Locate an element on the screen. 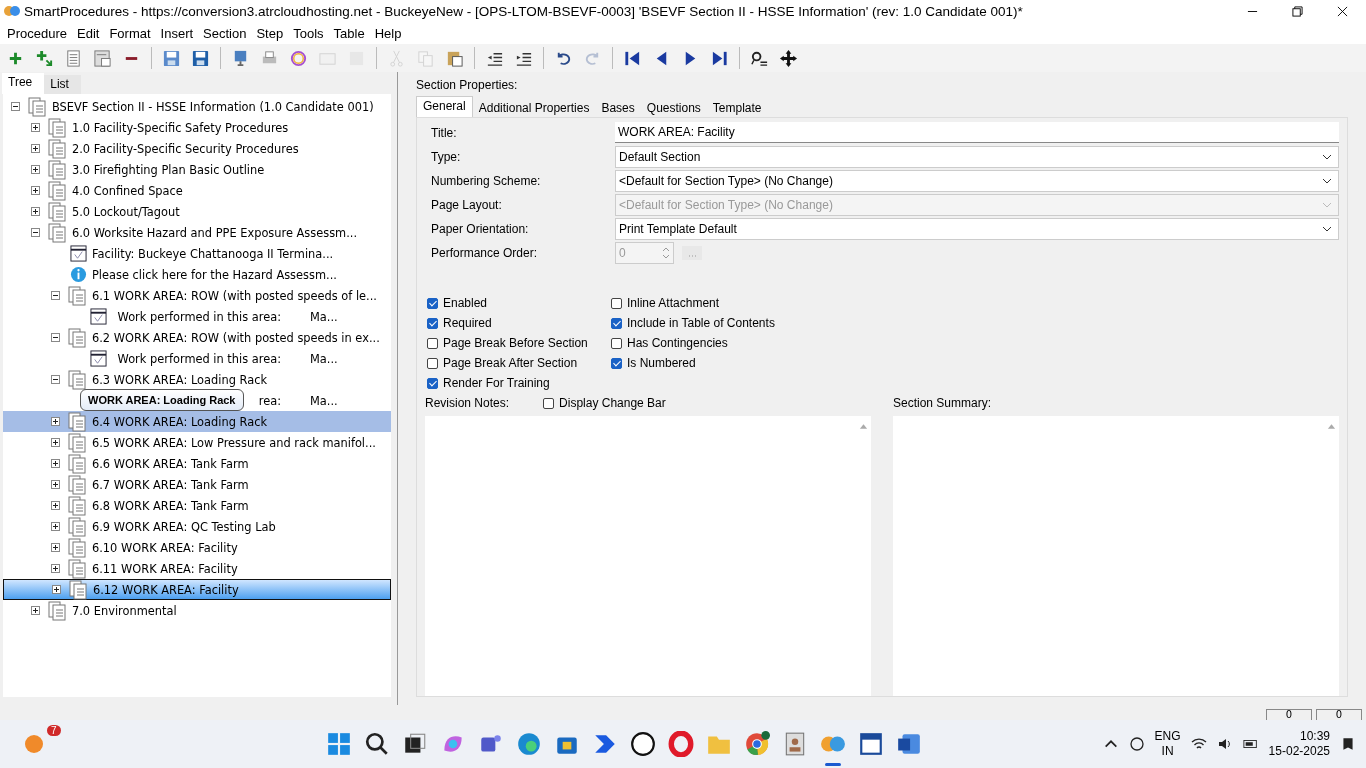 The image size is (1366, 768). tree-item-label: 6.12 WORK AREA: Facility is located at coordinates (166, 589).